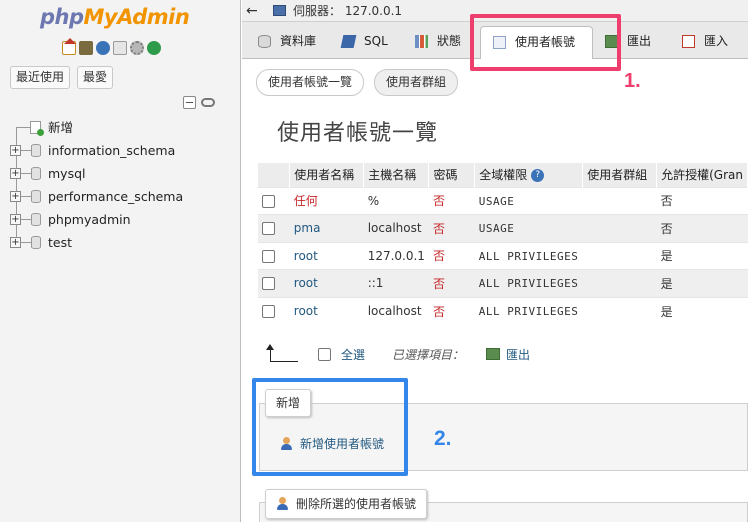 The height and width of the screenshot is (522, 748). Describe the element at coordinates (398, 354) in the screenshot. I see `bulk-actions-row: 全選 已選擇項目： 匯出` at that location.